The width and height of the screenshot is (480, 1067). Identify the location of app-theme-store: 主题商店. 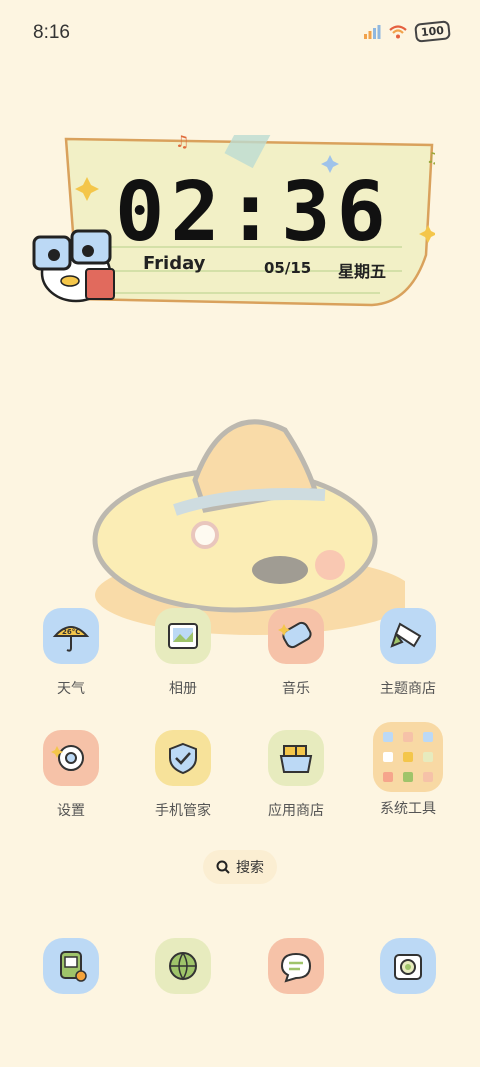
(408, 653).